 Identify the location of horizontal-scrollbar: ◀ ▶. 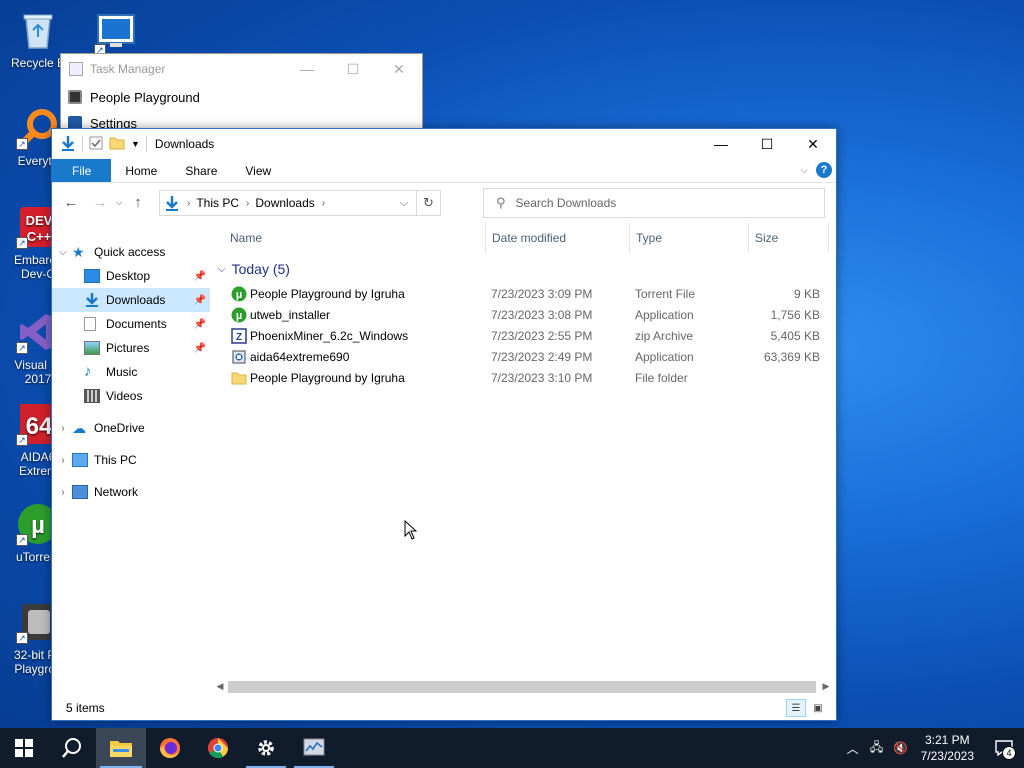
(523, 686).